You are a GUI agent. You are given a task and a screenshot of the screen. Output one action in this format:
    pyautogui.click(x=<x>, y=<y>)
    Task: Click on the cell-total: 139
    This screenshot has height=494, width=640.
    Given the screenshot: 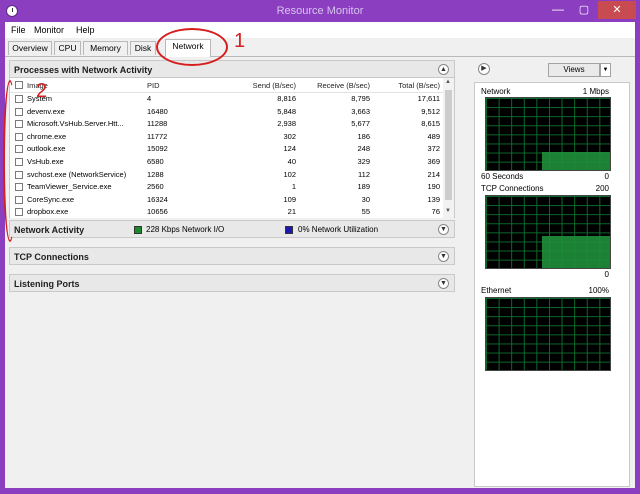 What is the action you would take?
    pyautogui.click(x=433, y=199)
    